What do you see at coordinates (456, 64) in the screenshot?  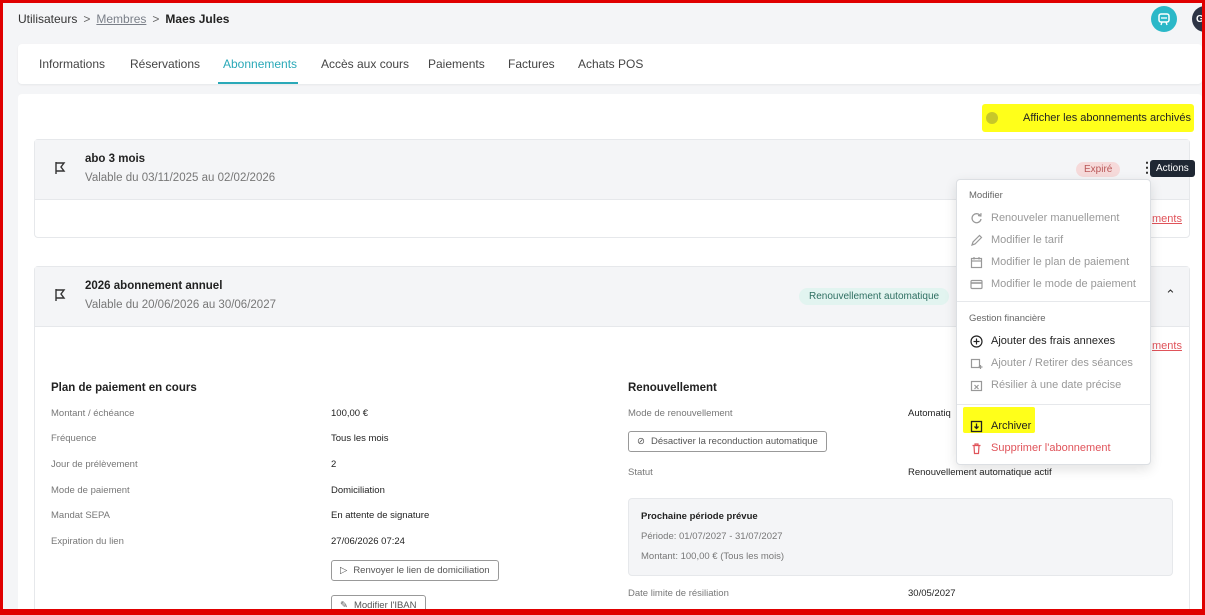 I see `tab-paiements: Paiements` at bounding box center [456, 64].